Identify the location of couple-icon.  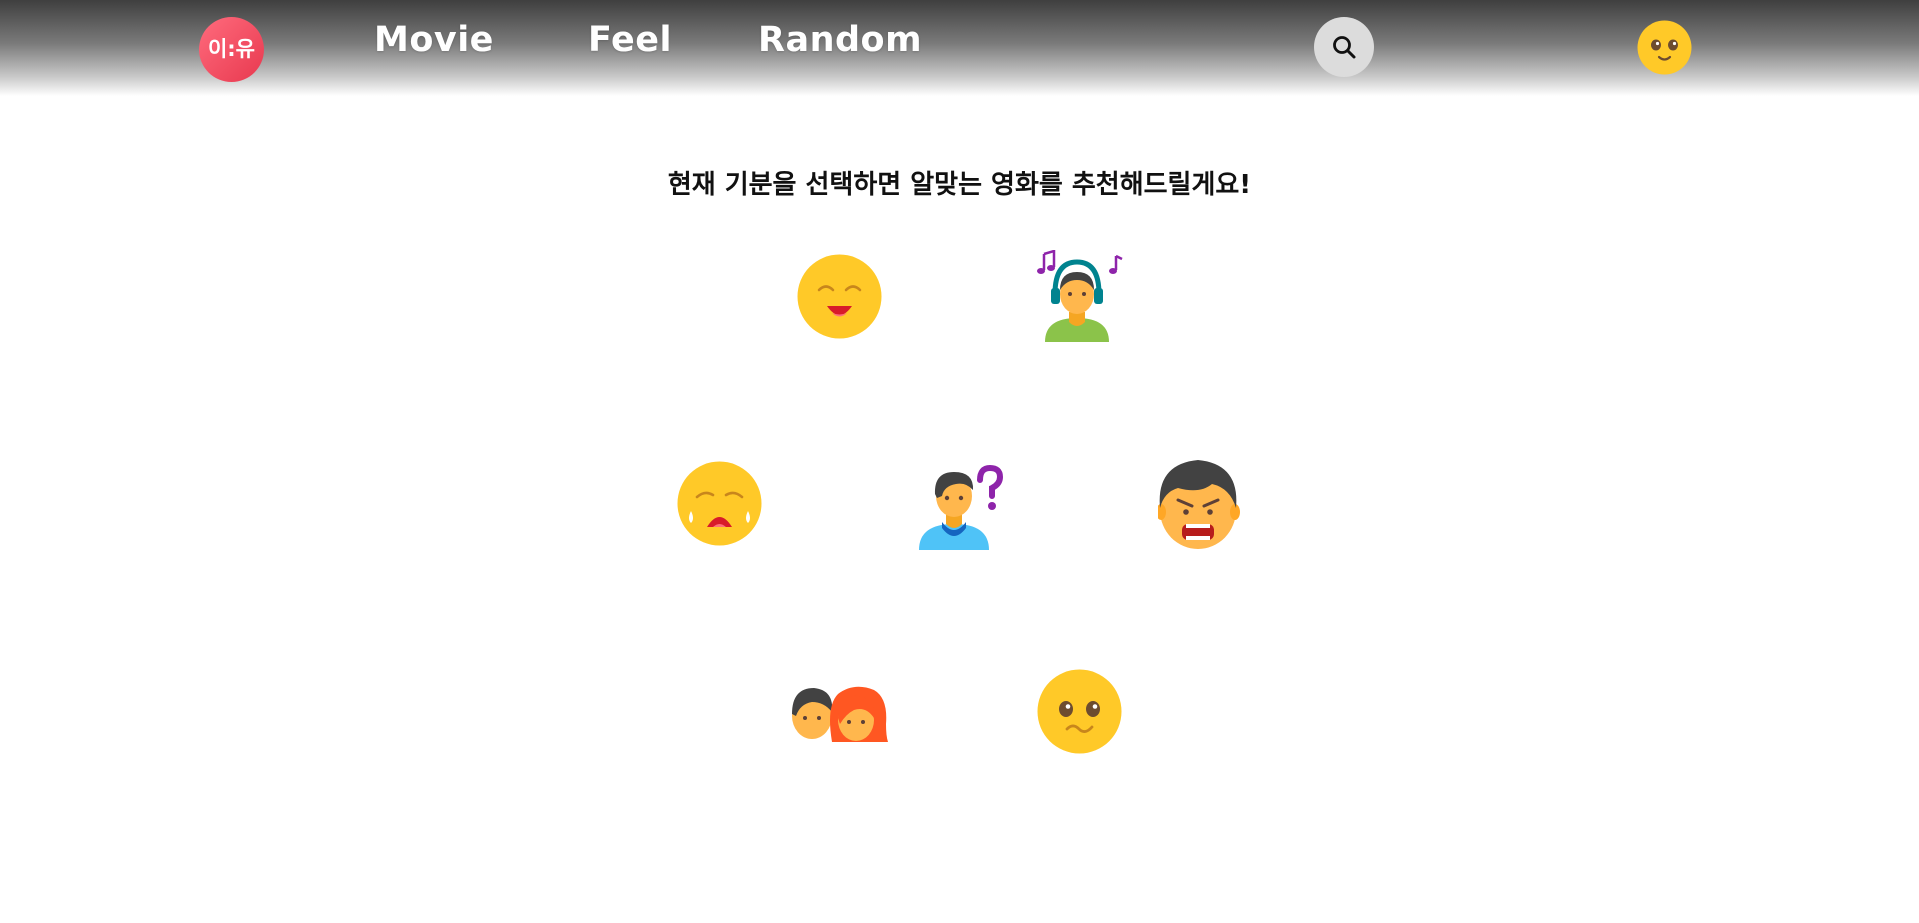
(840, 714).